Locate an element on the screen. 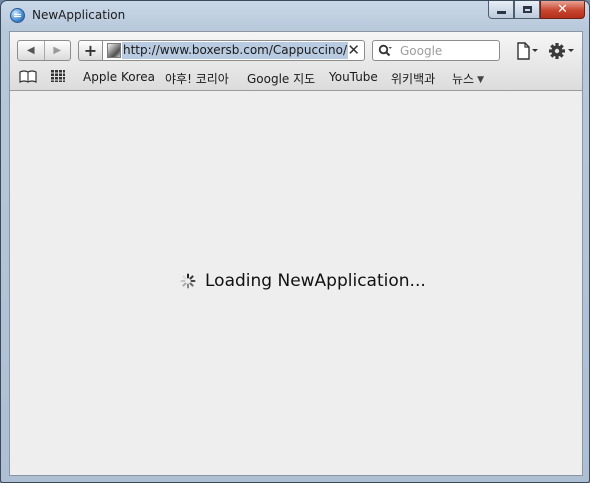  title-bar: NewApplication ✕ is located at coordinates (295, 16).